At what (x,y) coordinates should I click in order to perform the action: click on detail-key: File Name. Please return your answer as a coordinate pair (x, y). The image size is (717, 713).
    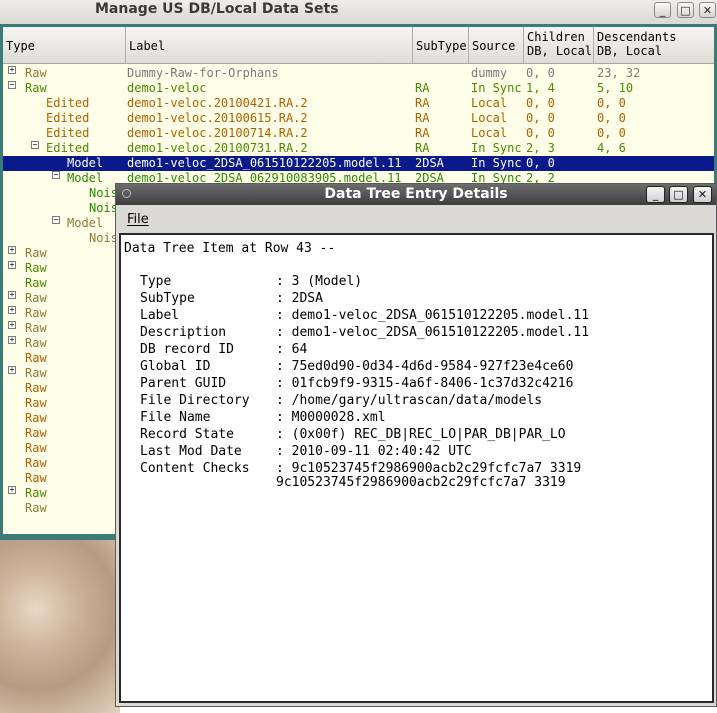
    Looking at the image, I should click on (175, 417).